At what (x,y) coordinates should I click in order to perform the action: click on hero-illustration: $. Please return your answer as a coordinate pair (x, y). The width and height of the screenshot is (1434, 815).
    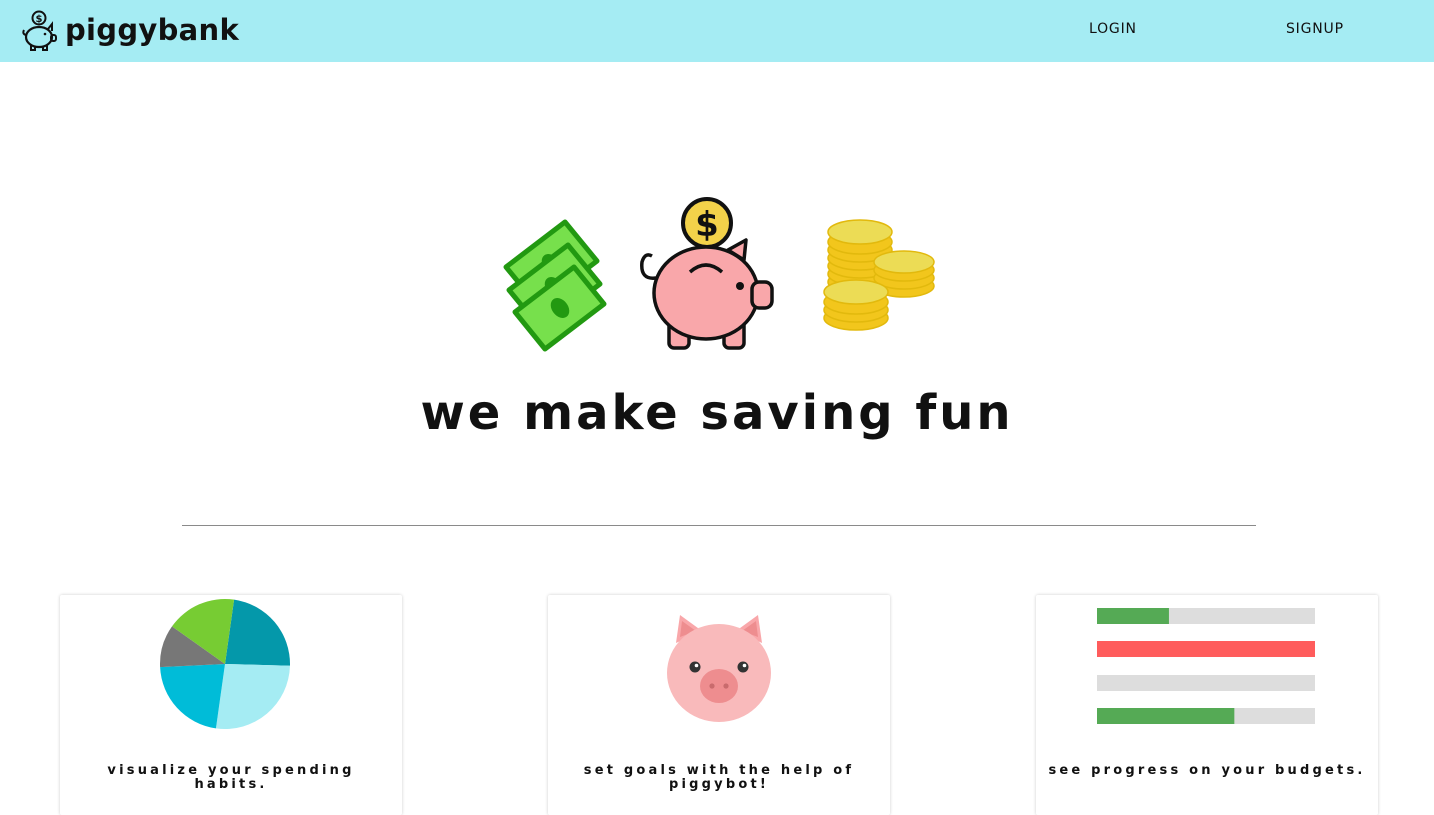
    Looking at the image, I should click on (719, 274).